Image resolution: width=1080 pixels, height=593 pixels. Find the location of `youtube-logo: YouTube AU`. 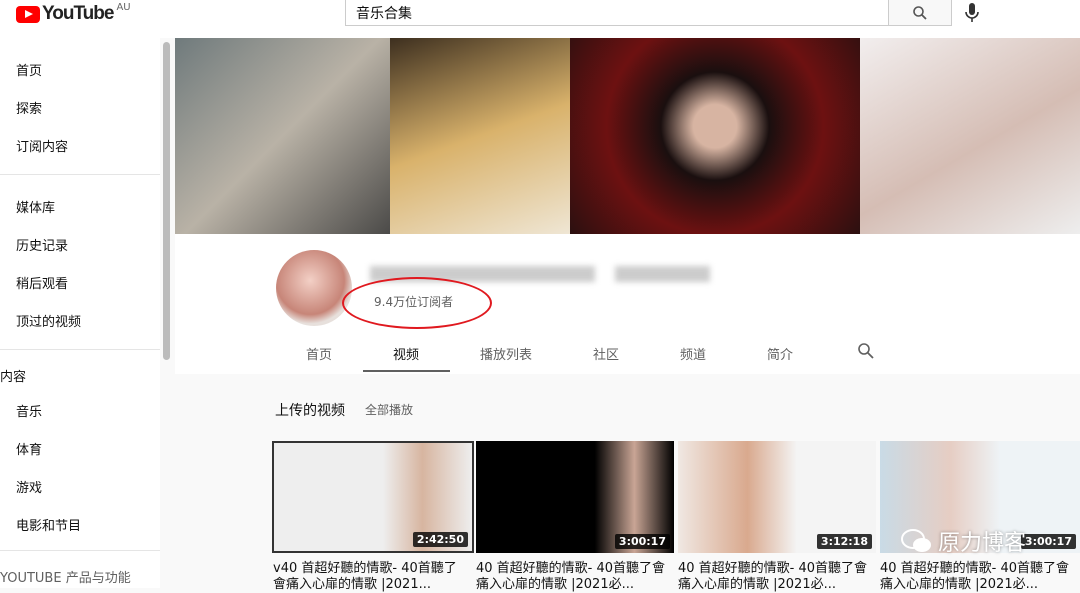

youtube-logo: YouTube AU is located at coordinates (73, 13).